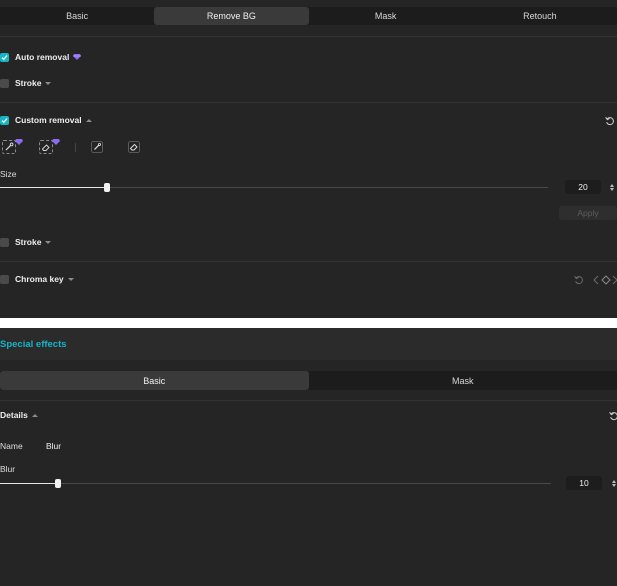 The width and height of the screenshot is (617, 586). What do you see at coordinates (588, 213) in the screenshot?
I see `apply-button: Apply` at bounding box center [588, 213].